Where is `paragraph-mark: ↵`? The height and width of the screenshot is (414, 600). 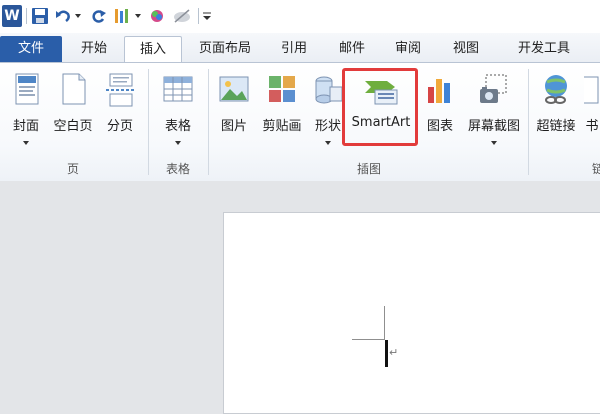
paragraph-mark: ↵ is located at coordinates (394, 352).